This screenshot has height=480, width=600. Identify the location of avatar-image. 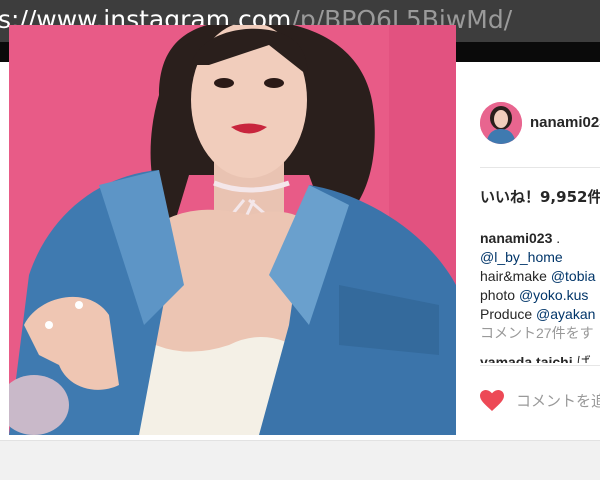
(501, 123).